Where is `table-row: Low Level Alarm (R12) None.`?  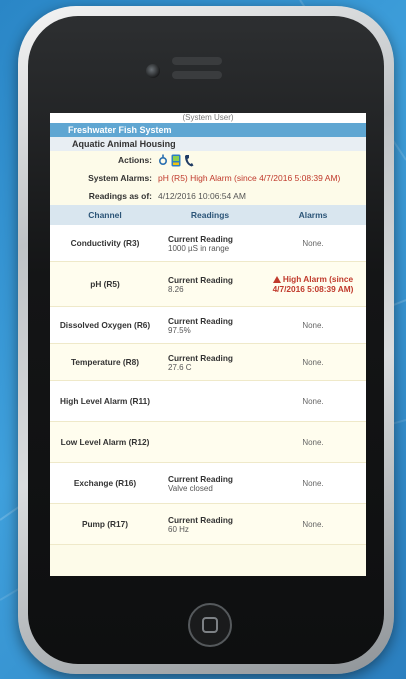
table-row: Low Level Alarm (R12) None. is located at coordinates (208, 442).